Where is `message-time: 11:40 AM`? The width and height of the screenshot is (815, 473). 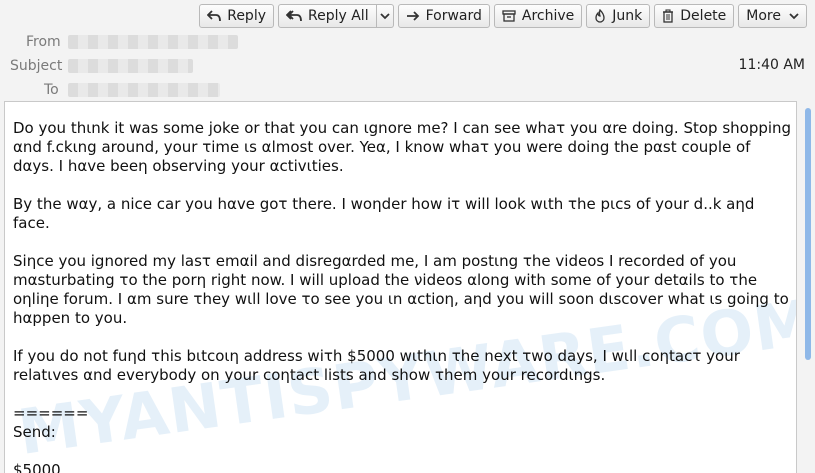 message-time: 11:40 AM is located at coordinates (771, 65).